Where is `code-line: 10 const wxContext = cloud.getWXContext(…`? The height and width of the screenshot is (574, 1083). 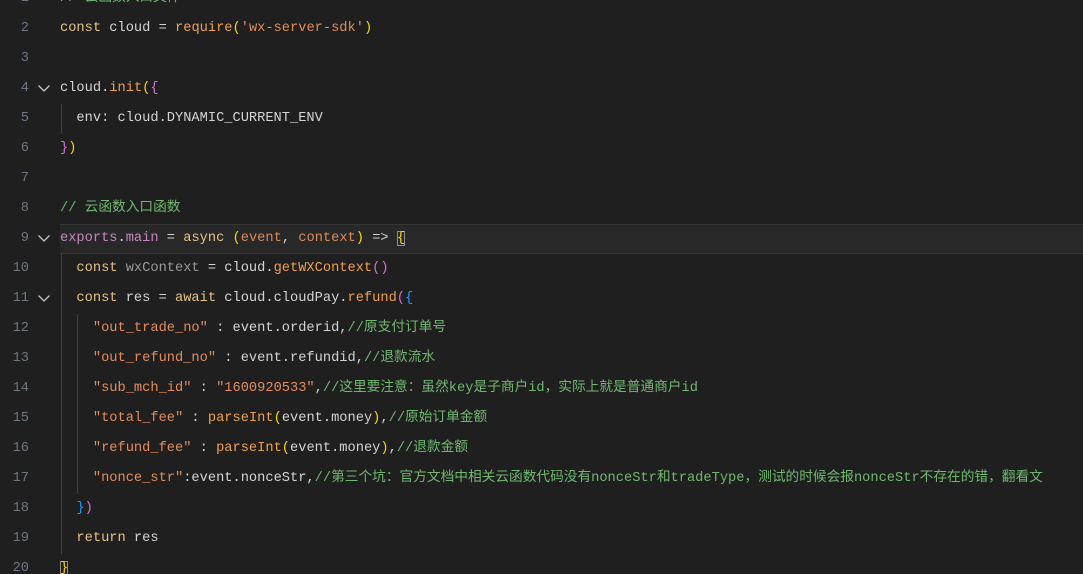 code-line: 10 const wxContext = cloud.getWXContext(… is located at coordinates (541, 269).